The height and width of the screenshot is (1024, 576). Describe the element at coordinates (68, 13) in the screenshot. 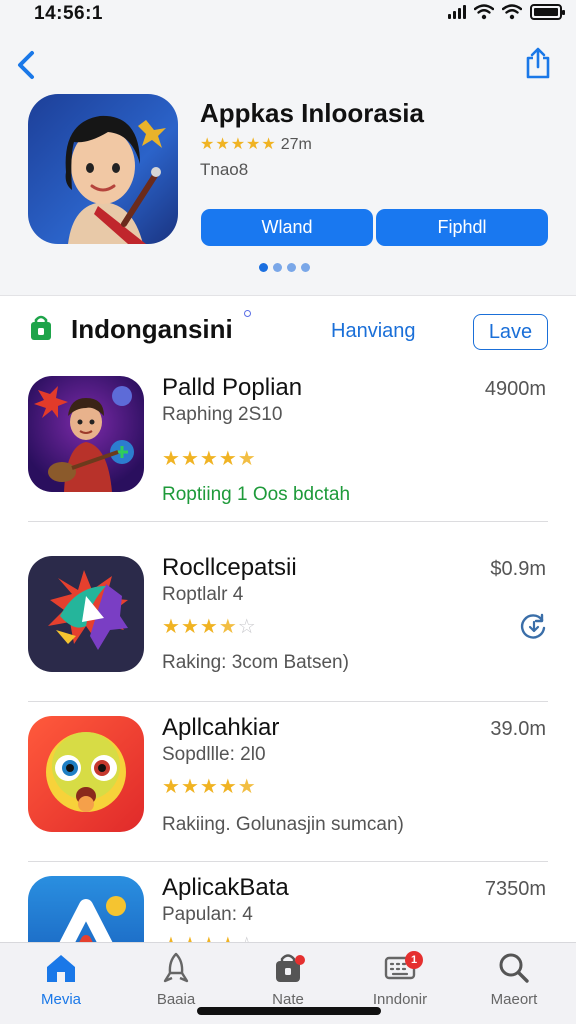

I see `status-time: 14:56:1` at that location.